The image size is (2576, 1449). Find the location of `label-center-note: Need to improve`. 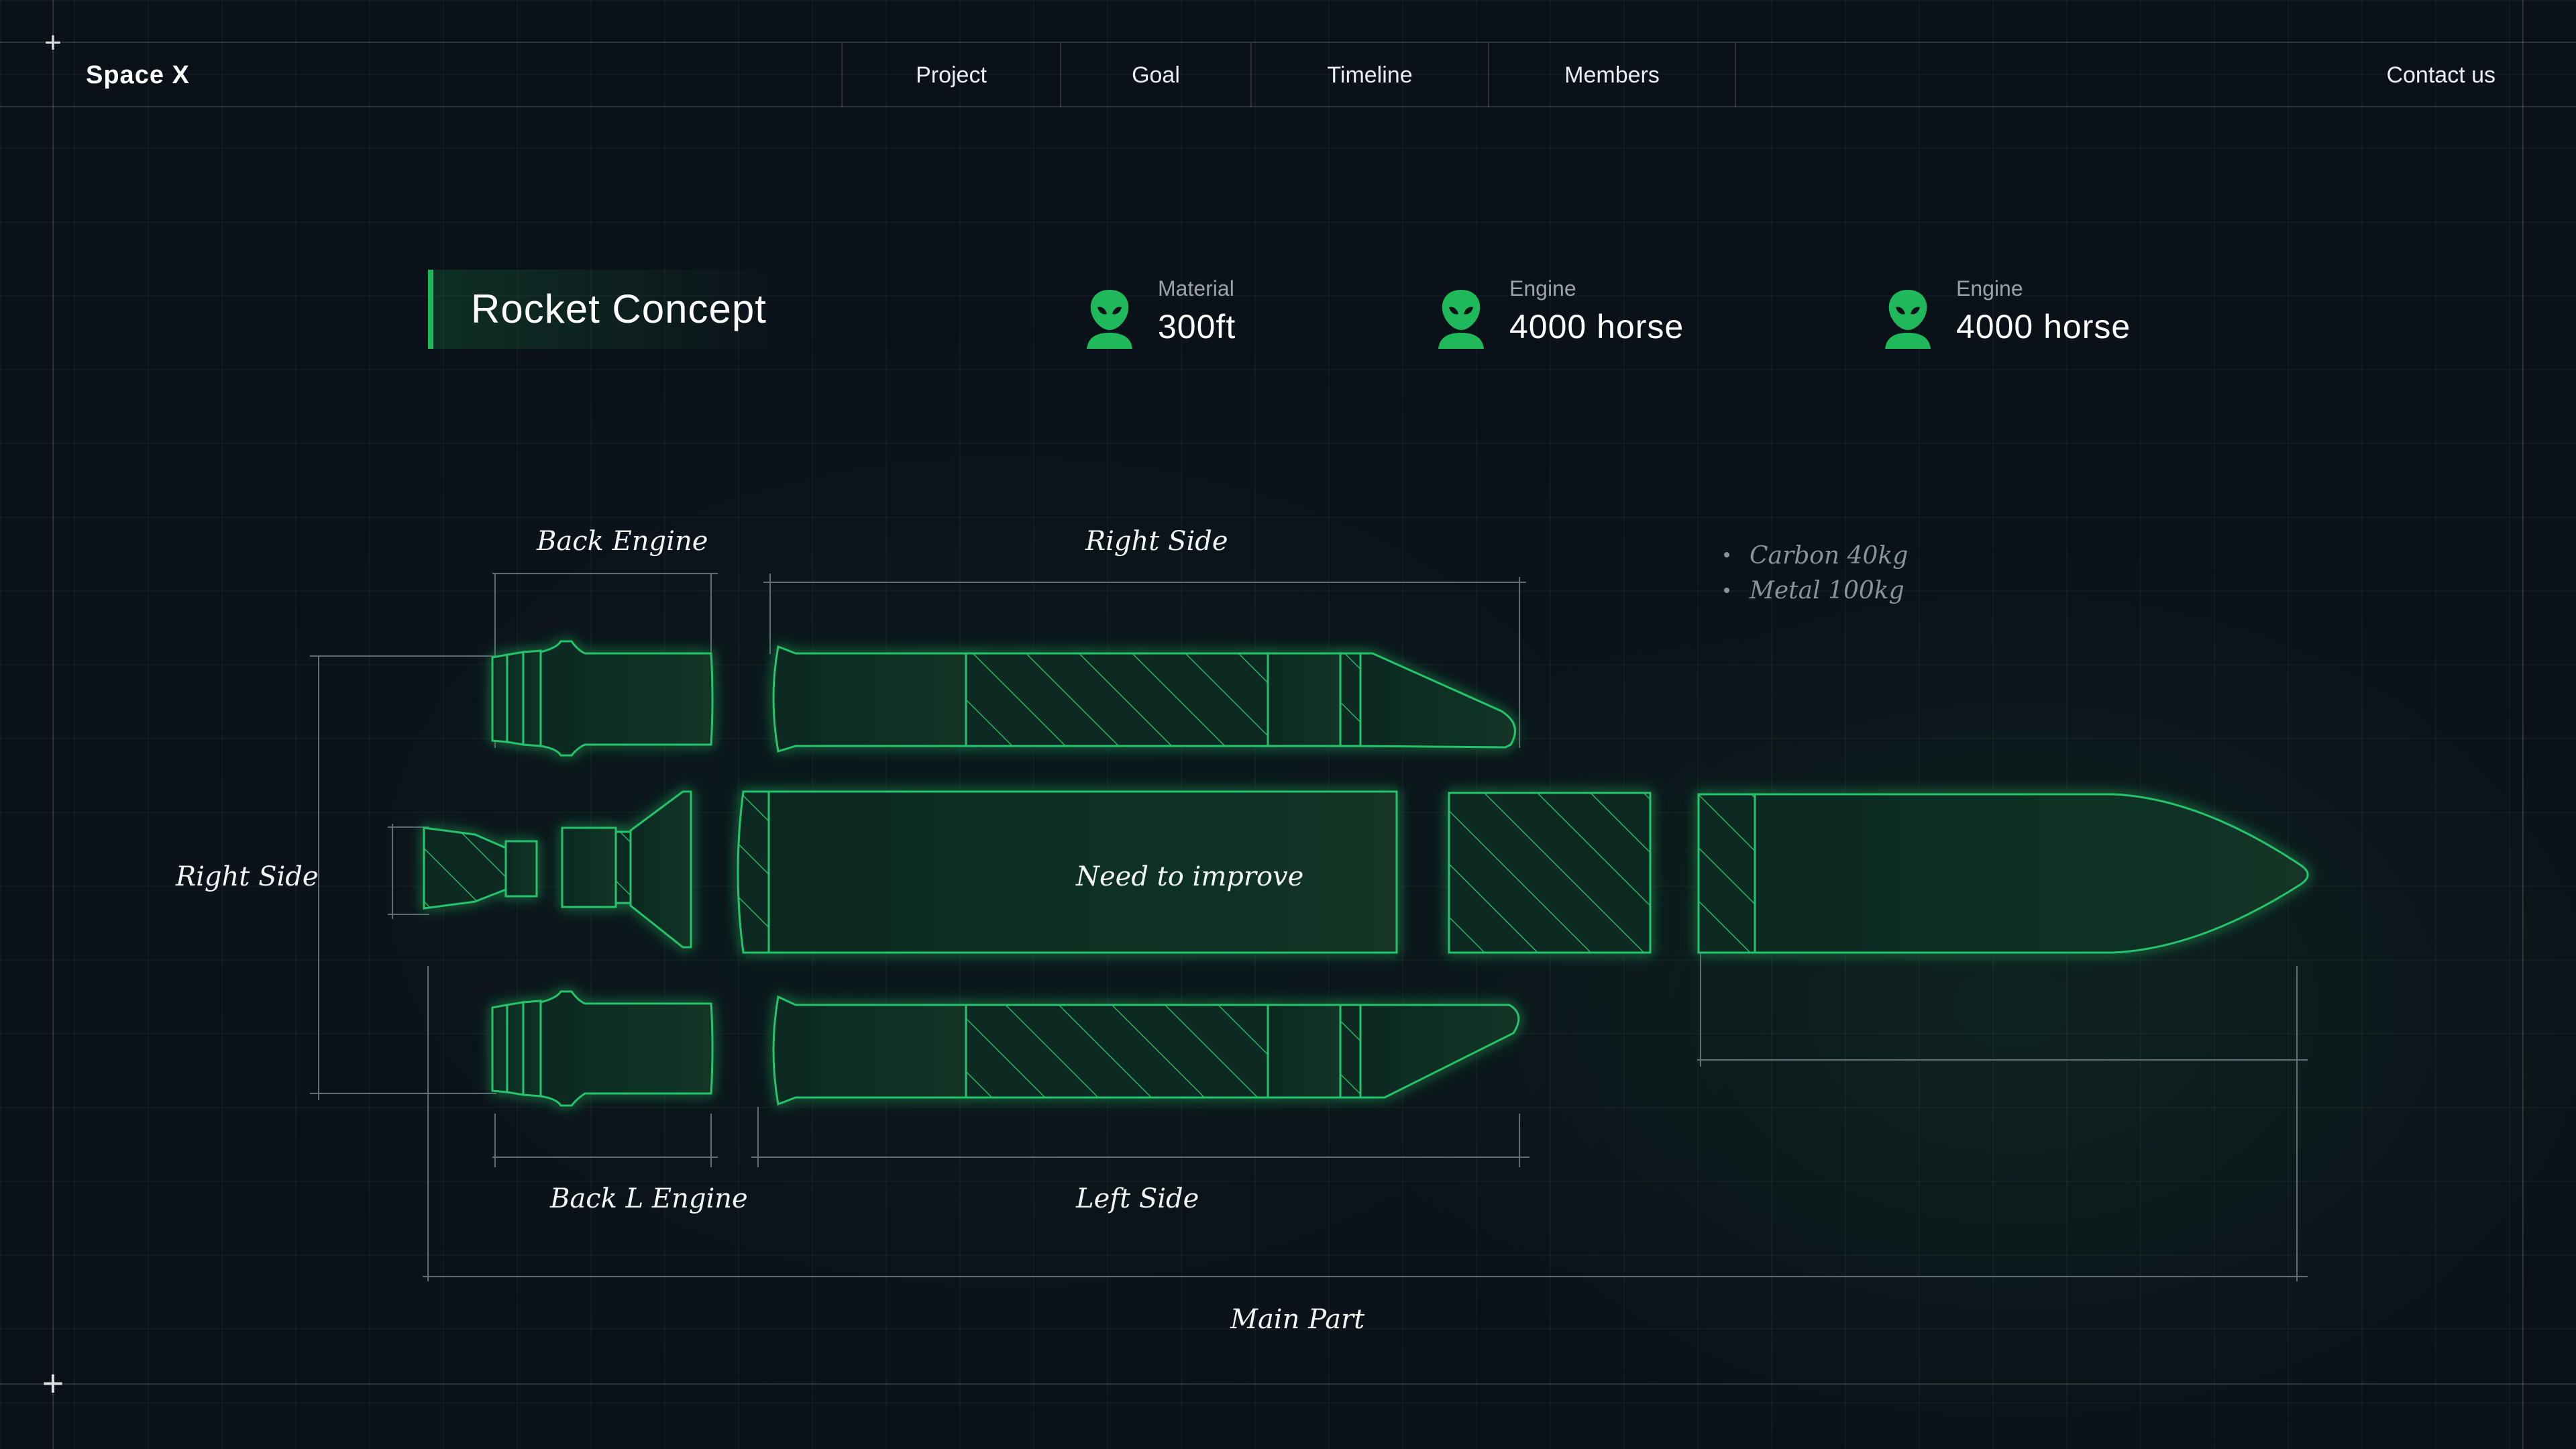

label-center-note: Need to improve is located at coordinates (1189, 876).